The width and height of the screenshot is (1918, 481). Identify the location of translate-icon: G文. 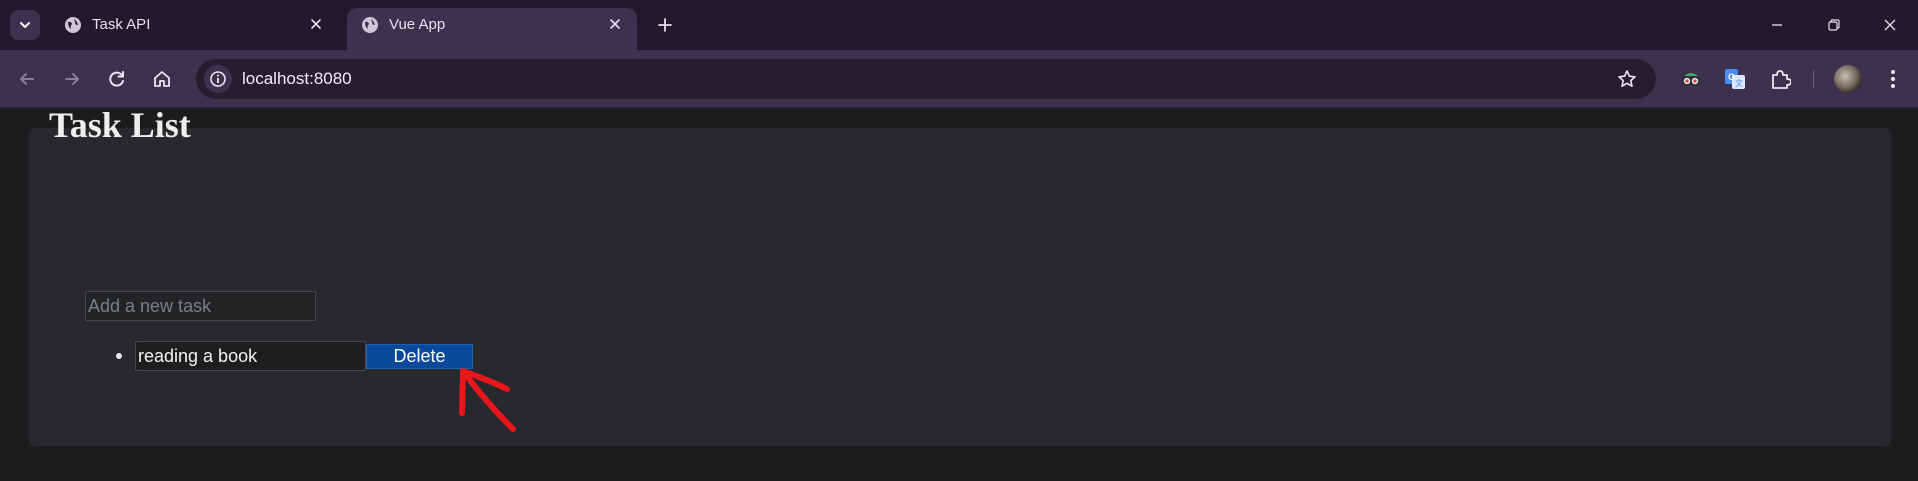
(1735, 79).